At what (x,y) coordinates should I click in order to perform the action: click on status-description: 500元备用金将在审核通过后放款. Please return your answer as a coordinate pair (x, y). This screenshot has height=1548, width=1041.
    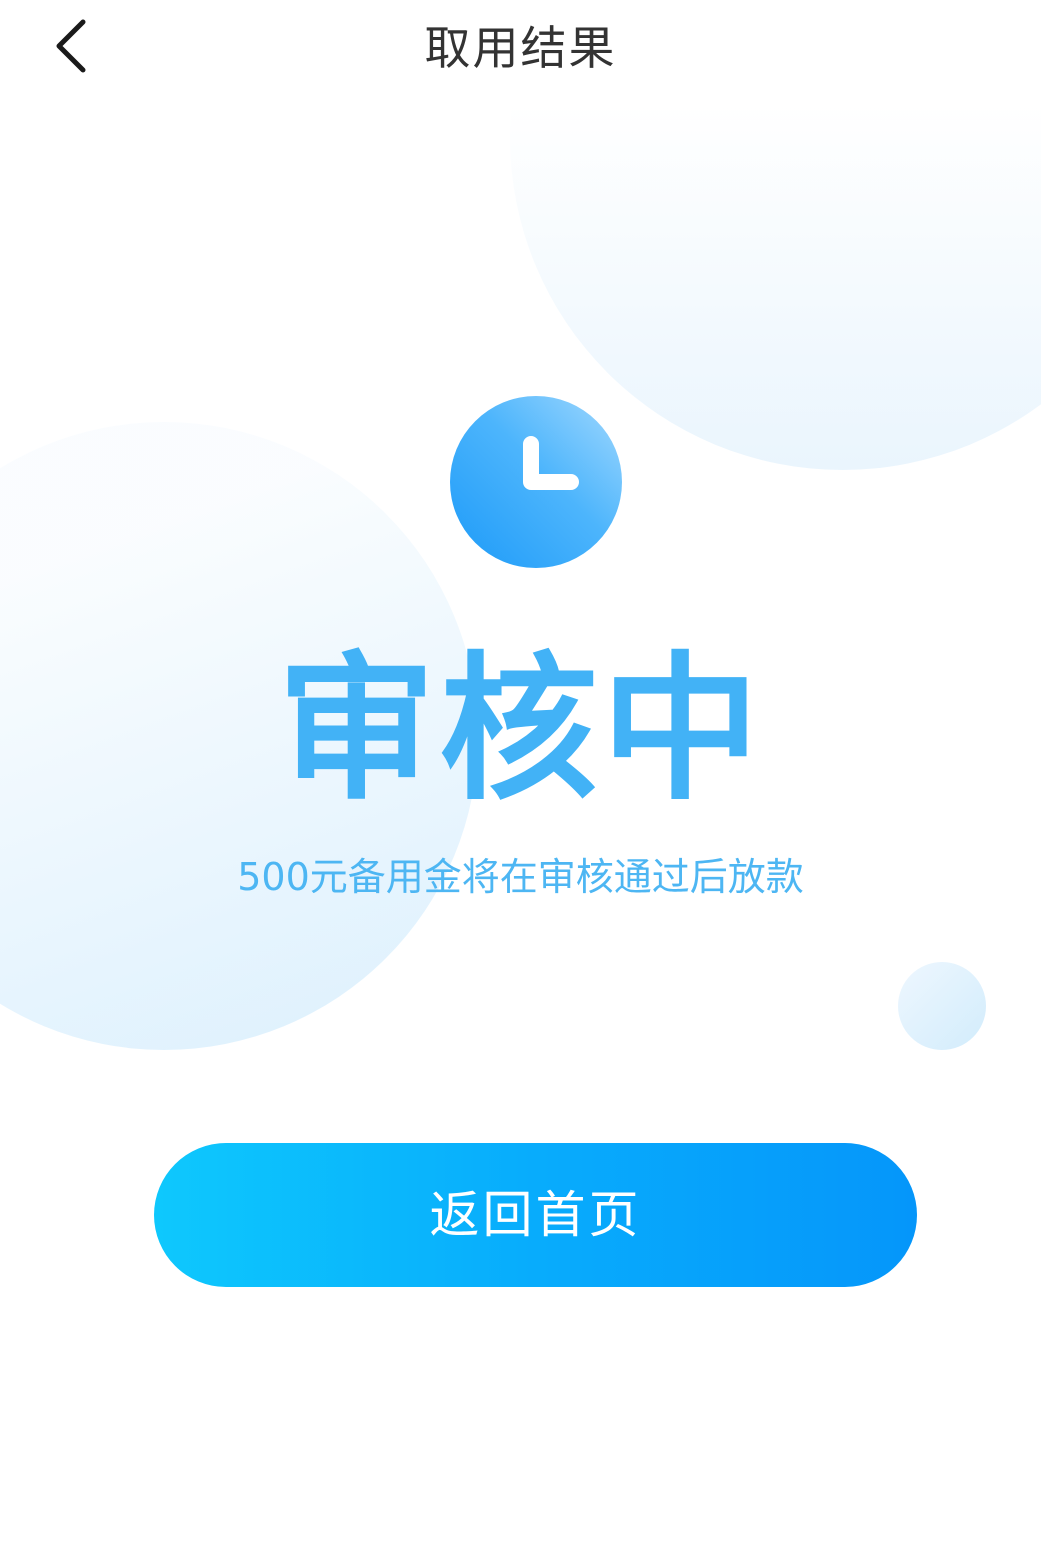
    Looking at the image, I should click on (520, 877).